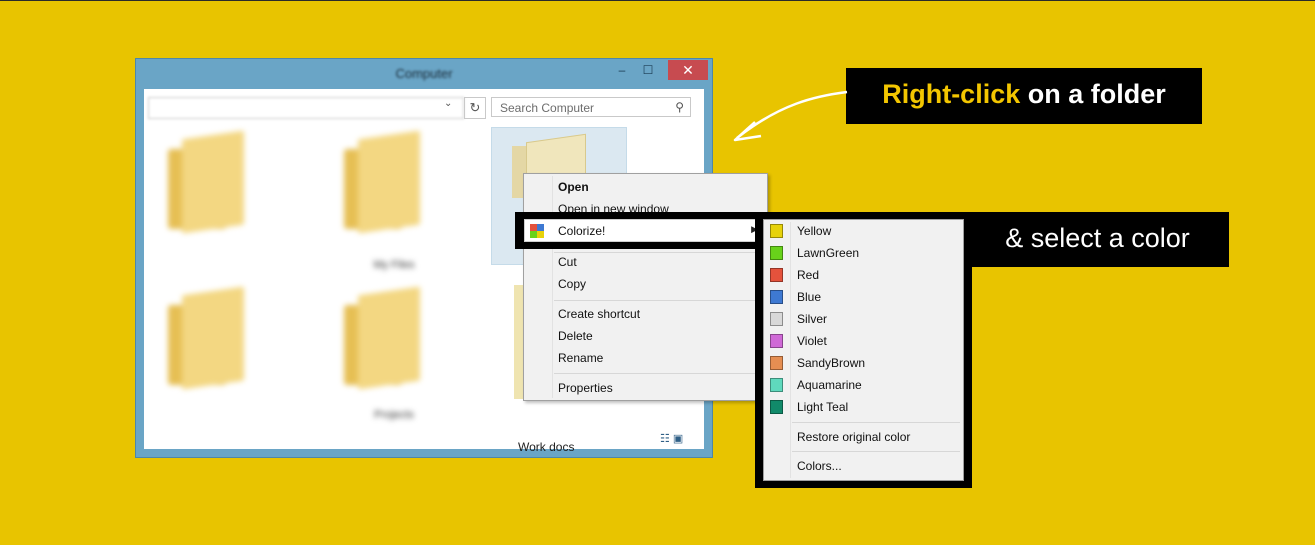 The width and height of the screenshot is (1315, 545). I want to click on menu-item-color: SandyBrown, so click(831, 363).